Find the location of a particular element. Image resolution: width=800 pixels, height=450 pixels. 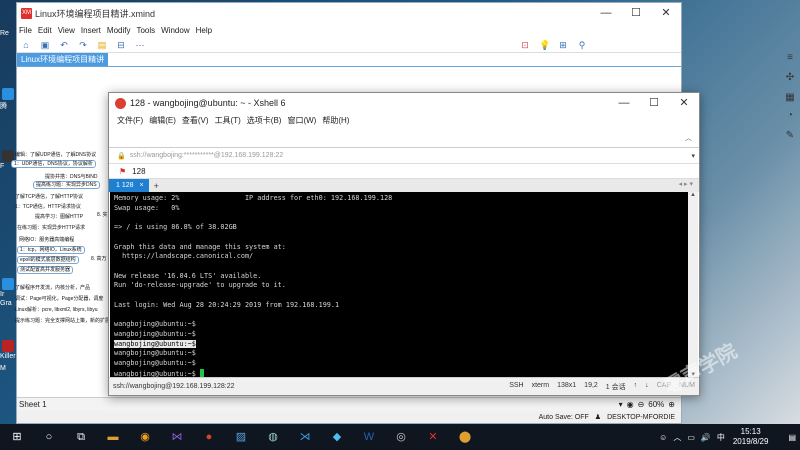

menu-view: 查看(V) is located at coordinates (195, 120).